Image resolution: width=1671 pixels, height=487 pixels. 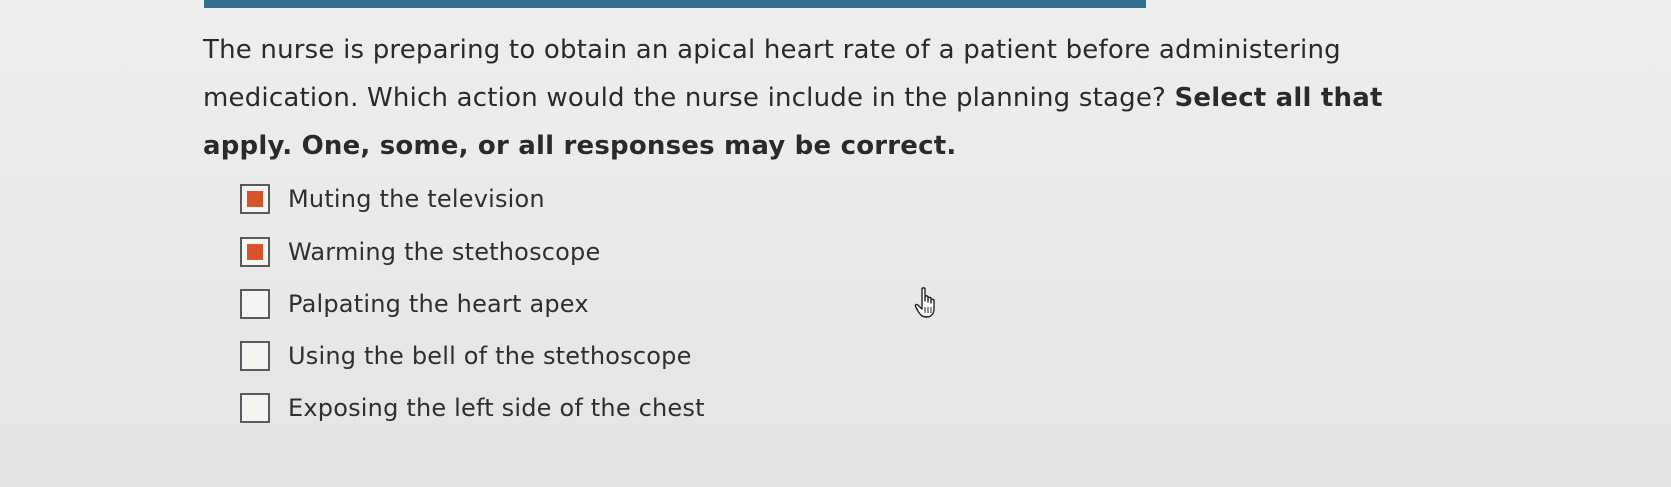 What do you see at coordinates (675, 4) in the screenshot?
I see `header-accent-bar` at bounding box center [675, 4].